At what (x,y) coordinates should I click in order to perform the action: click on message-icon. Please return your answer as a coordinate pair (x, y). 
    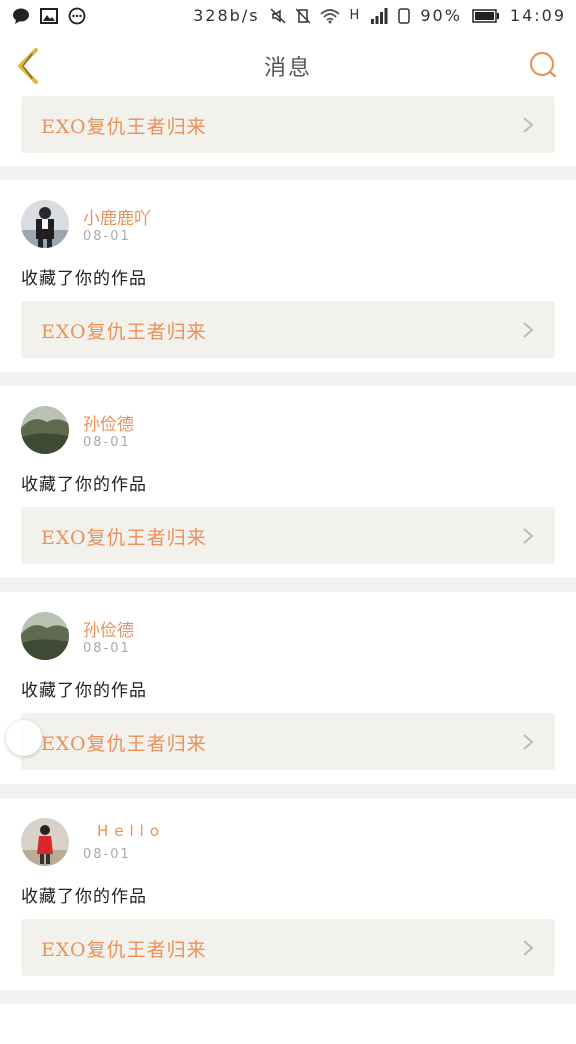
    Looking at the image, I should click on (21, 16).